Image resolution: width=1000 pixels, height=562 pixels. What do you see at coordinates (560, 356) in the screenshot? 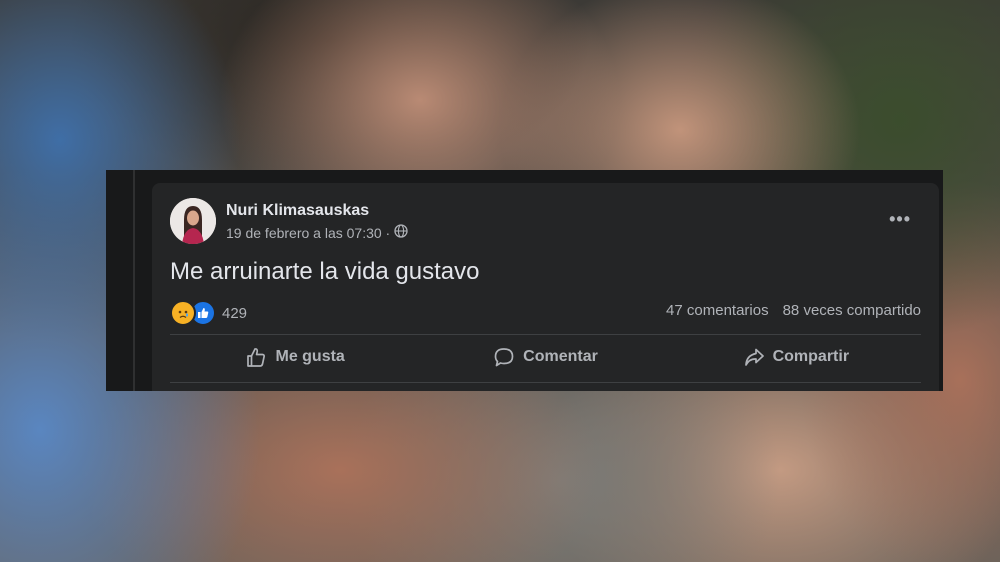
I see `comment-label: Comentar` at bounding box center [560, 356].